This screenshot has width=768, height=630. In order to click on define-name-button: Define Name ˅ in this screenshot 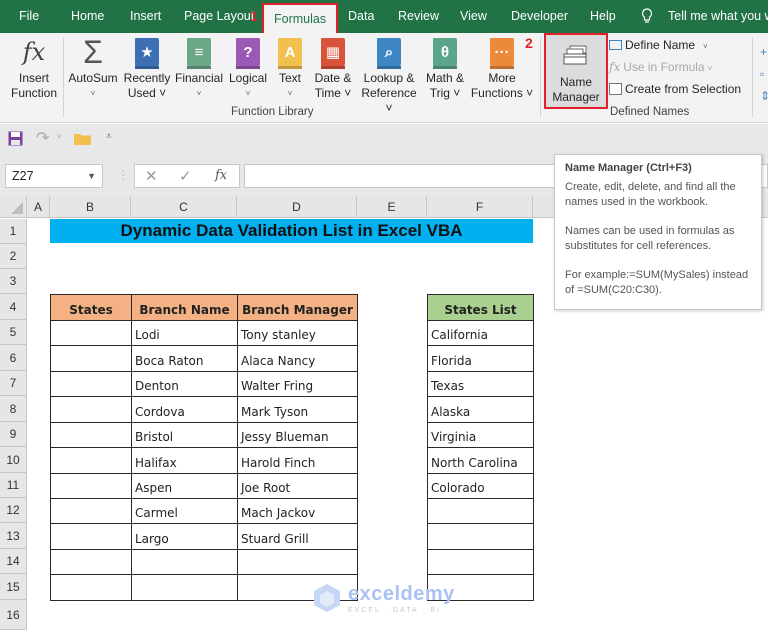, I will do `click(658, 45)`.